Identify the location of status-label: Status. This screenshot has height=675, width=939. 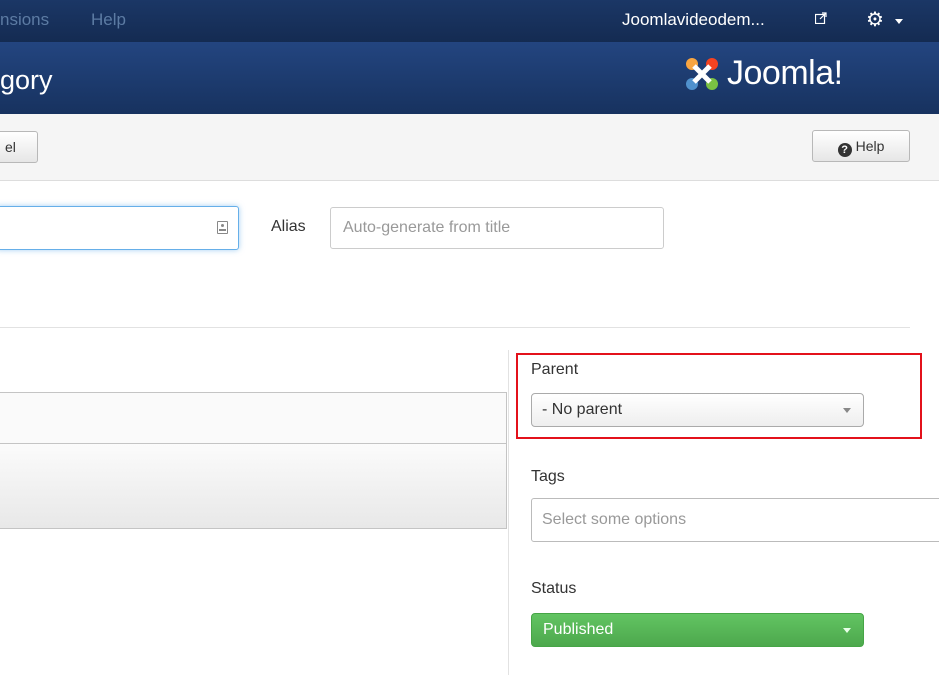
(554, 588).